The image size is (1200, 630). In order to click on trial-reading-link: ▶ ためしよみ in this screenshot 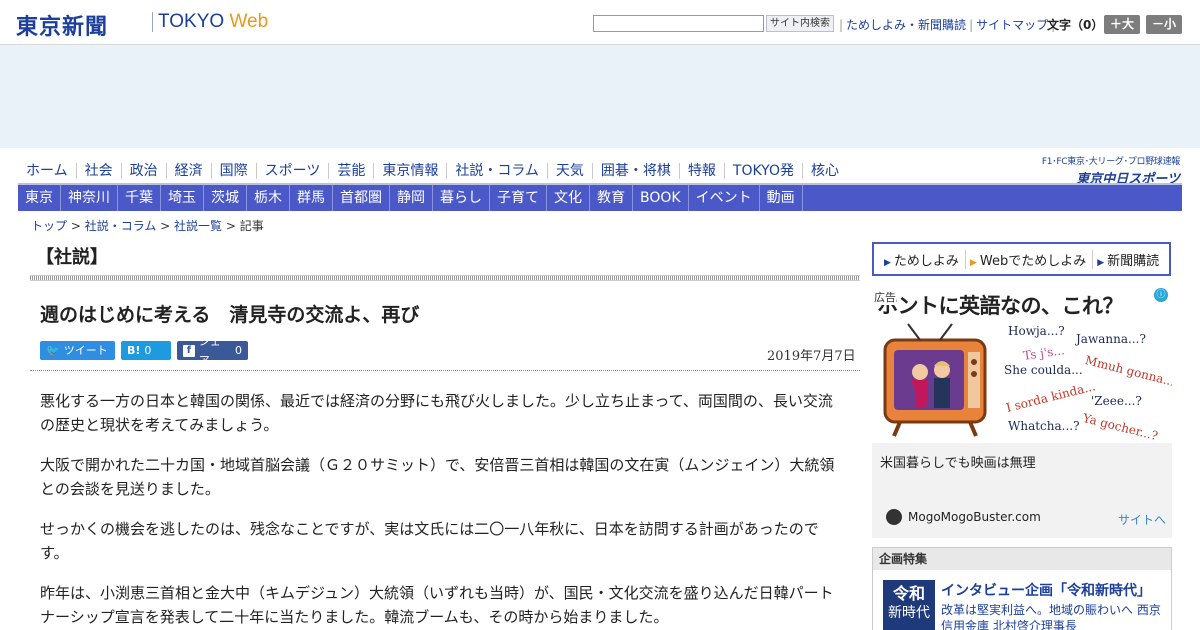, I will do `click(923, 259)`.